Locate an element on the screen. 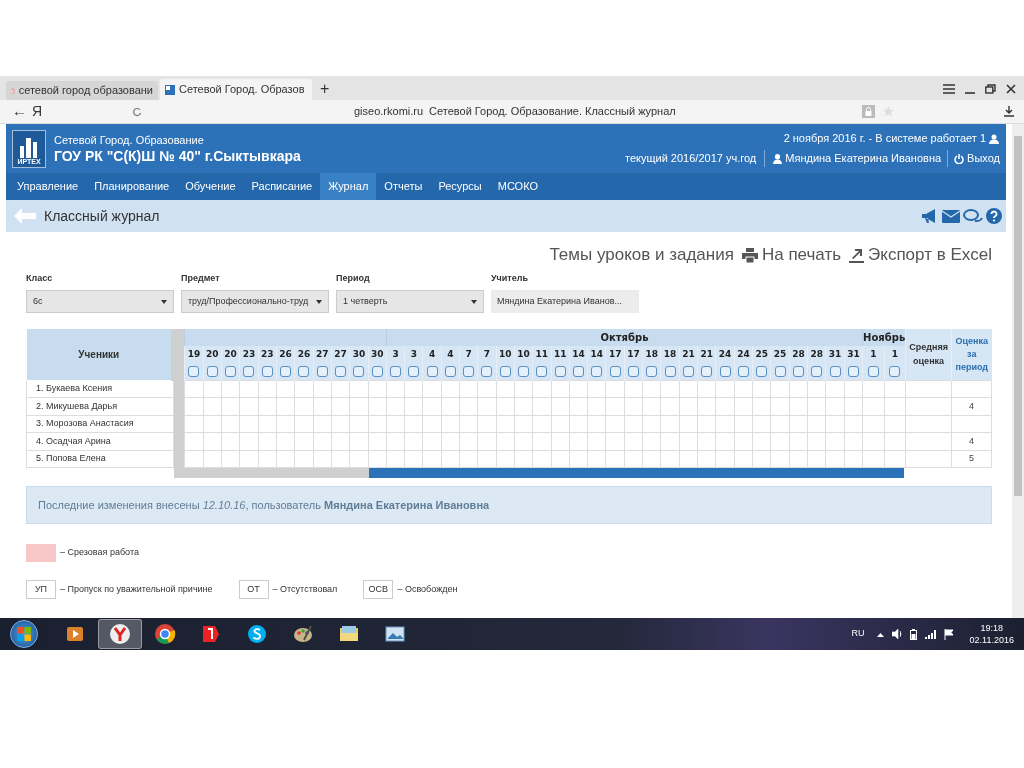 Image resolution: width=1024 pixels, height=768 pixels. dropdown: 1 четверть is located at coordinates (410, 301).